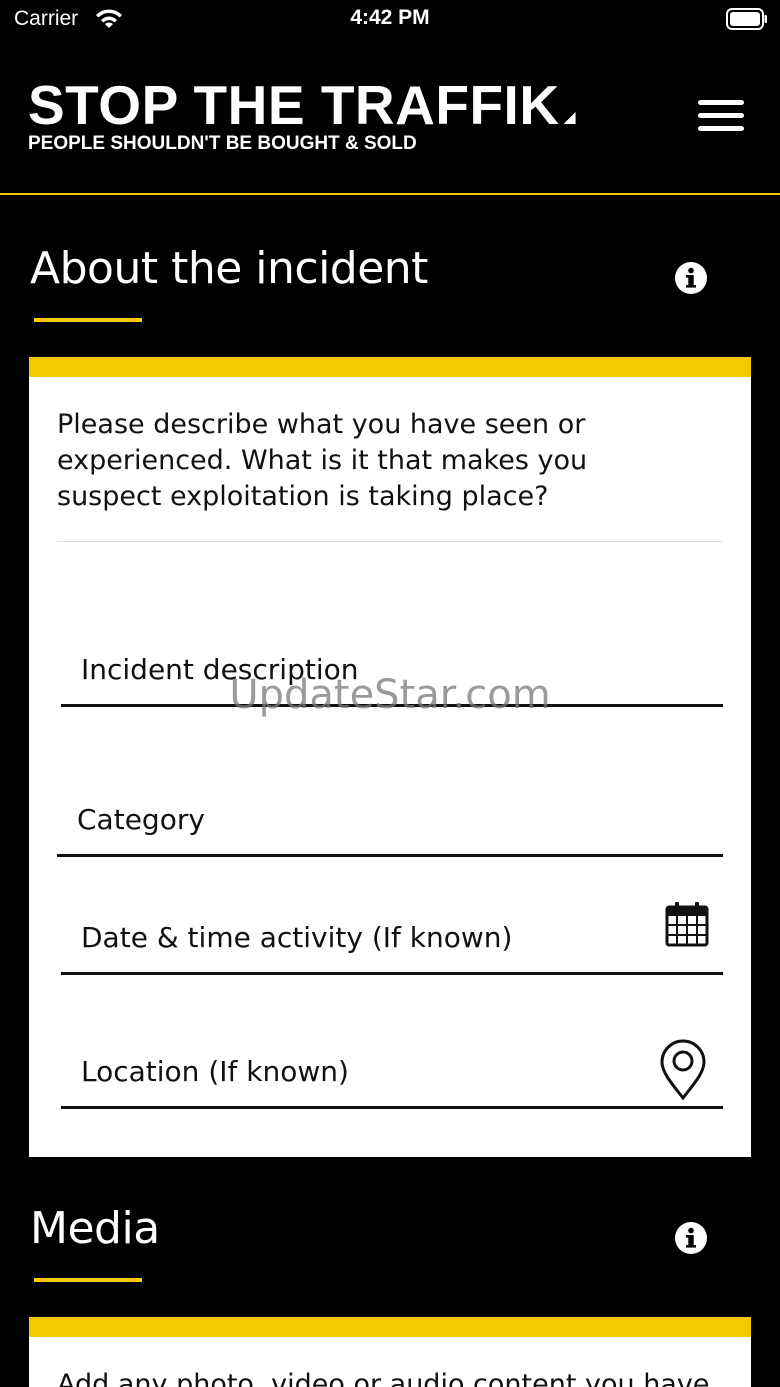 This screenshot has width=780, height=1387. What do you see at coordinates (687, 924) in the screenshot?
I see `calendar-icon` at bounding box center [687, 924].